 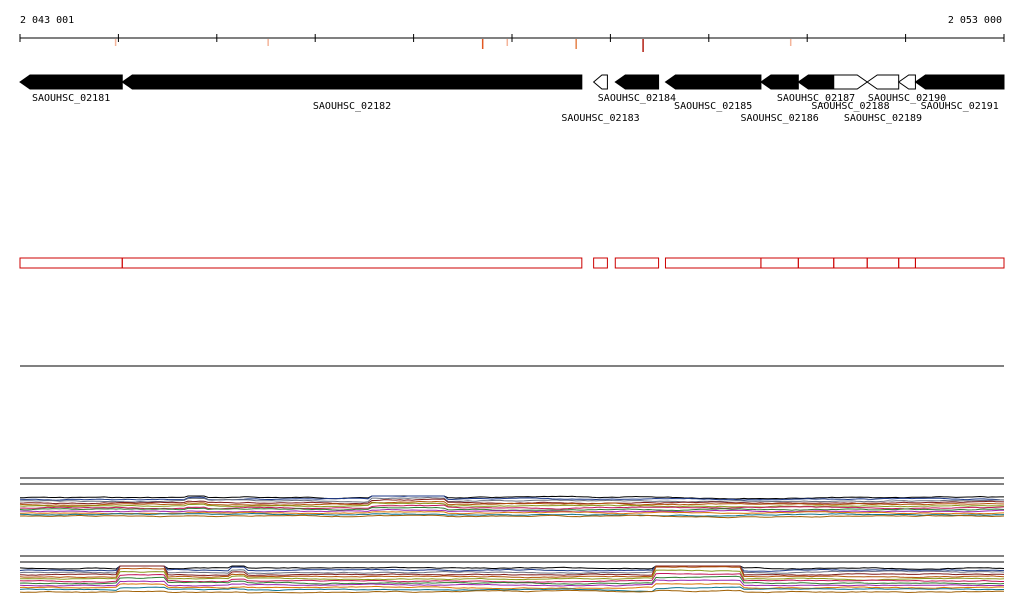 What do you see at coordinates (713, 106) in the screenshot?
I see `gene-label: SAOUHSC_02185` at bounding box center [713, 106].